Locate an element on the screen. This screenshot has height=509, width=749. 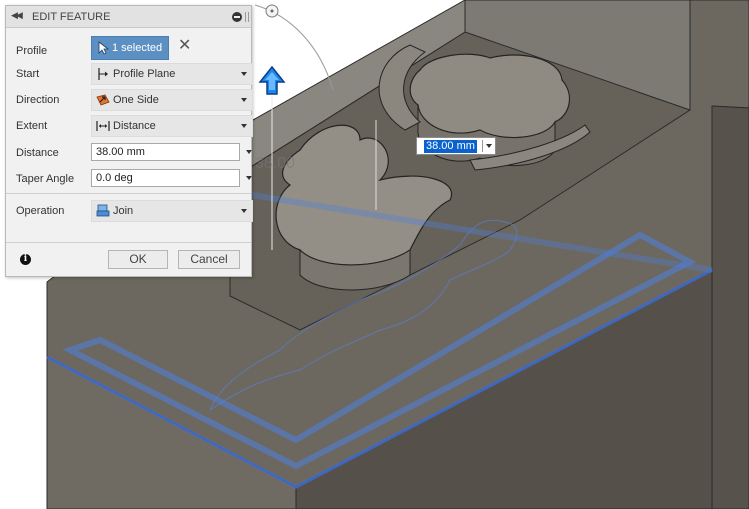
operation-dropdown: Join is located at coordinates (172, 211).